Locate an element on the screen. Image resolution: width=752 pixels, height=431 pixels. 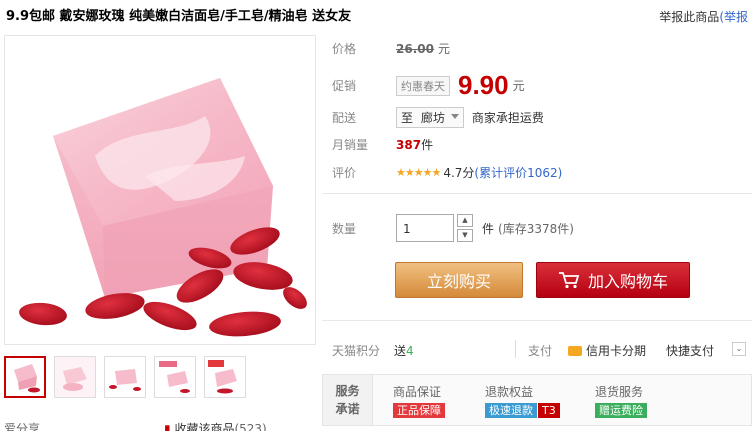
refund-title: 退款权益 is located at coordinates (509, 392).